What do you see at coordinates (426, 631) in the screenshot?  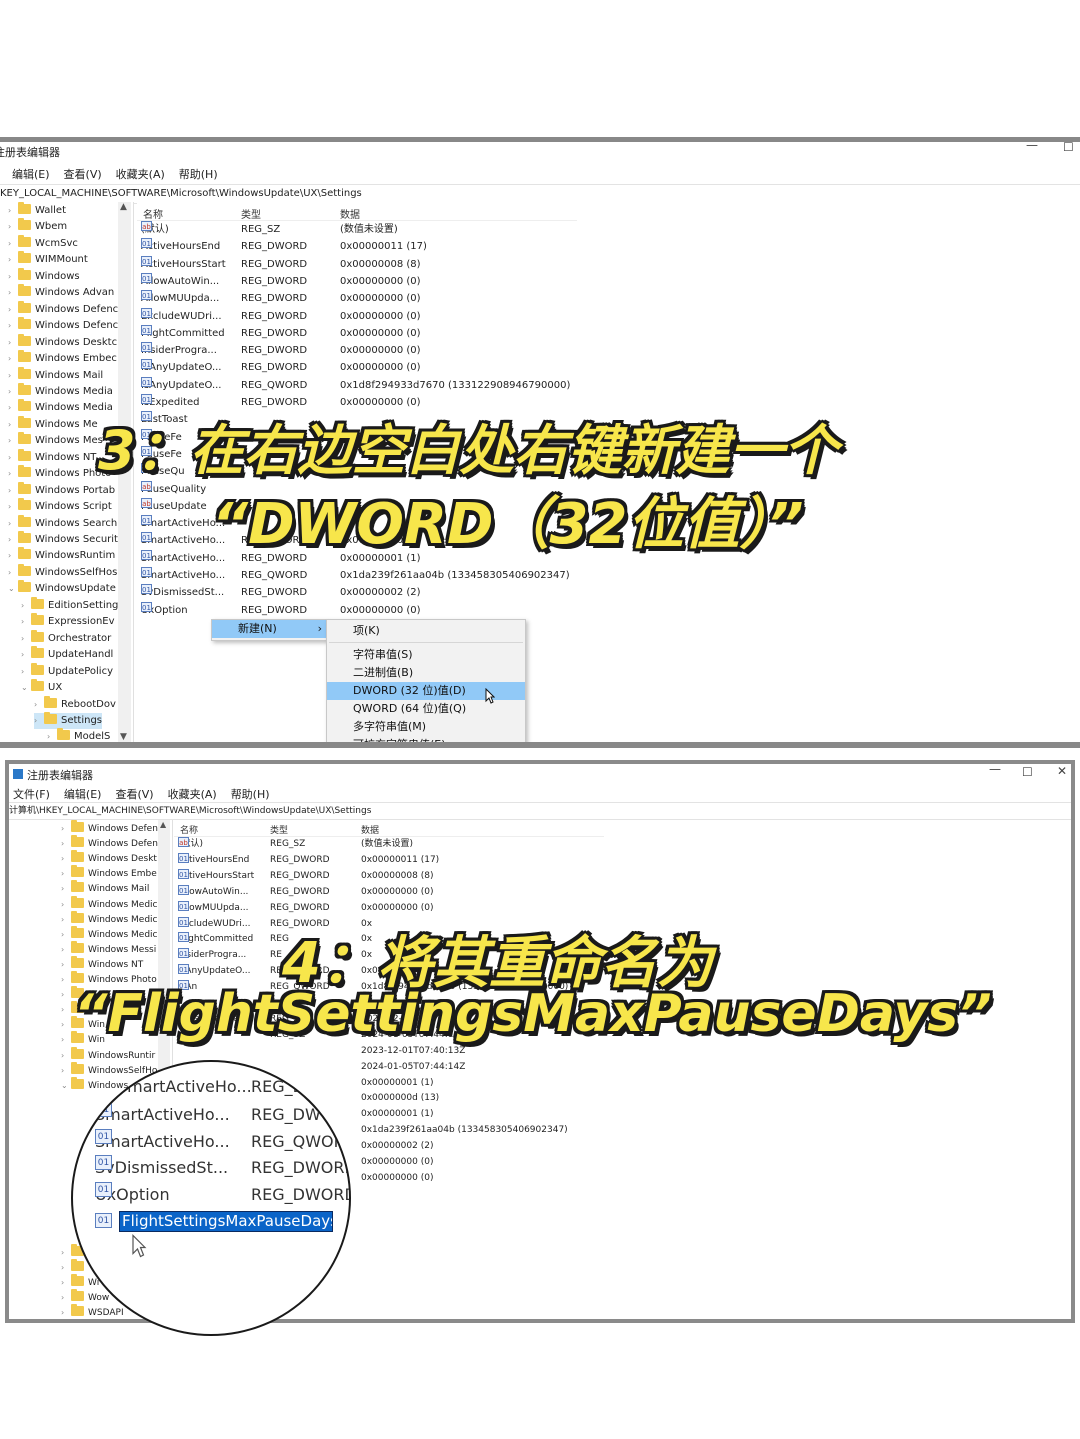 I see `submenu-item: 项(K)` at bounding box center [426, 631].